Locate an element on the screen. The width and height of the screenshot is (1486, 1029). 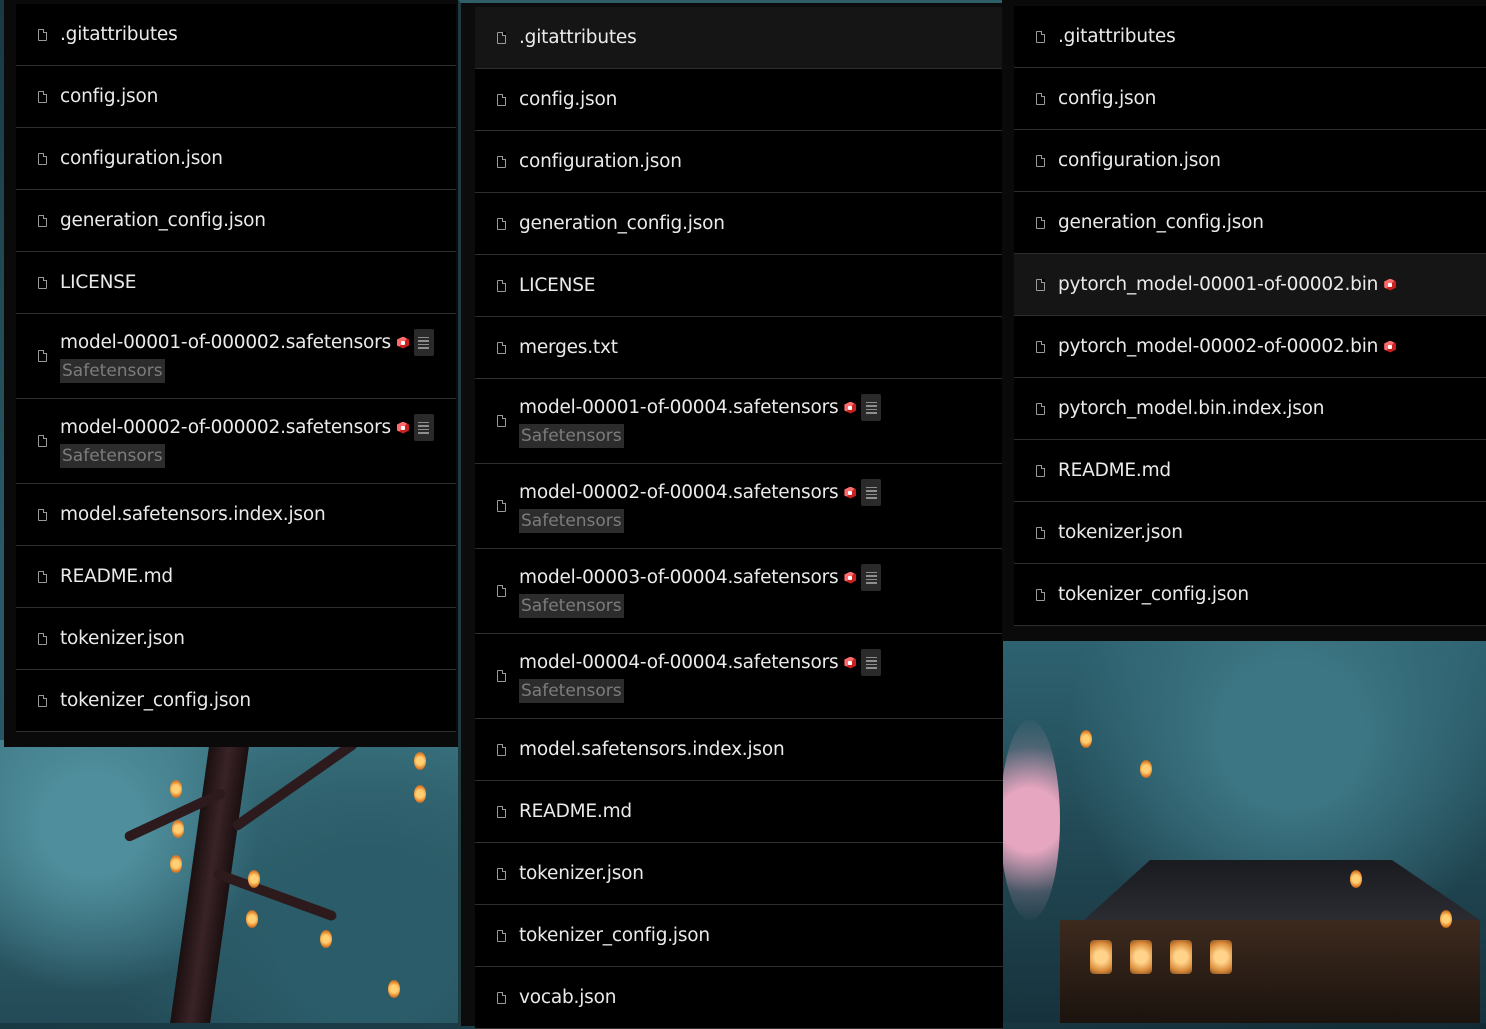
lfs-storage-icon is located at coordinates (850, 493).